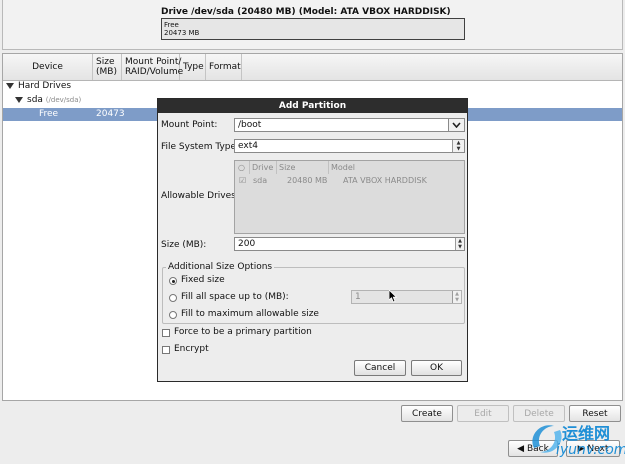 This screenshot has height=464, width=625. Describe the element at coordinates (307, 180) in the screenshot. I see `drive-size: 20480 MB` at that location.